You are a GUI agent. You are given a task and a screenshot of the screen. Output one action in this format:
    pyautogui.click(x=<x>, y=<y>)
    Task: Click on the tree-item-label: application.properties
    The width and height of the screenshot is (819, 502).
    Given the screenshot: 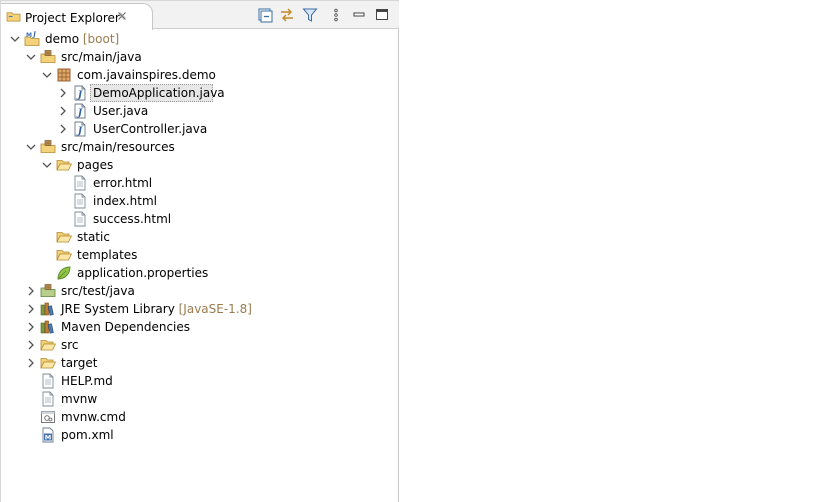 What is the action you would take?
    pyautogui.click(x=143, y=273)
    